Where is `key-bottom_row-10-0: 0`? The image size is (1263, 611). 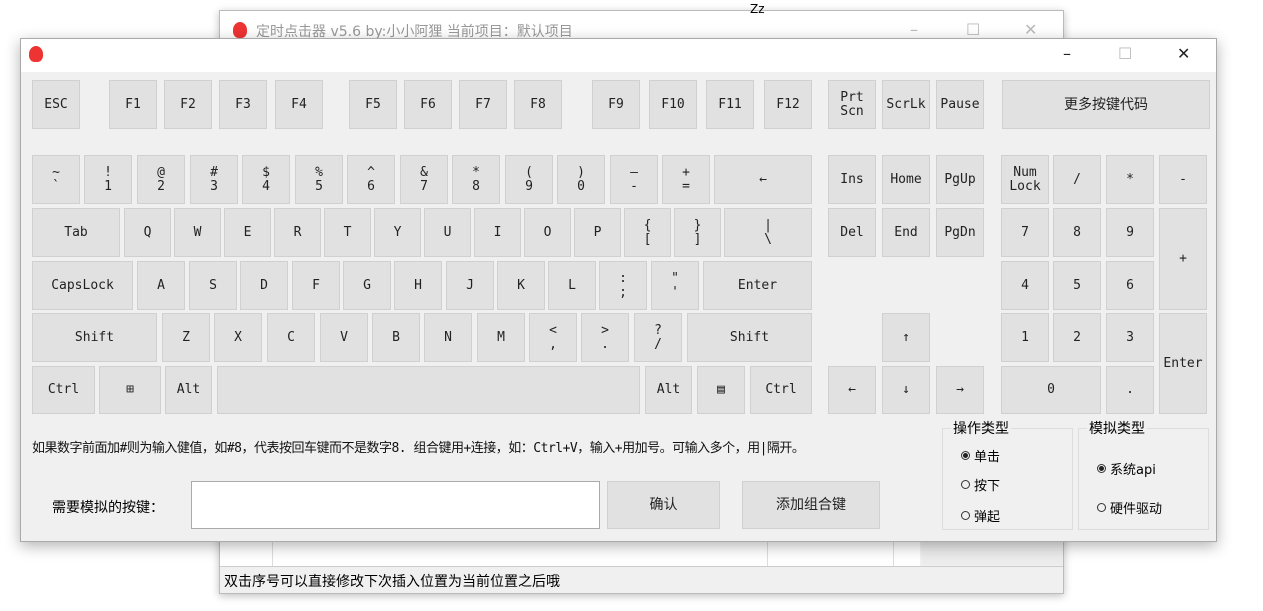
key-bottom_row-10-0: 0 is located at coordinates (1051, 390).